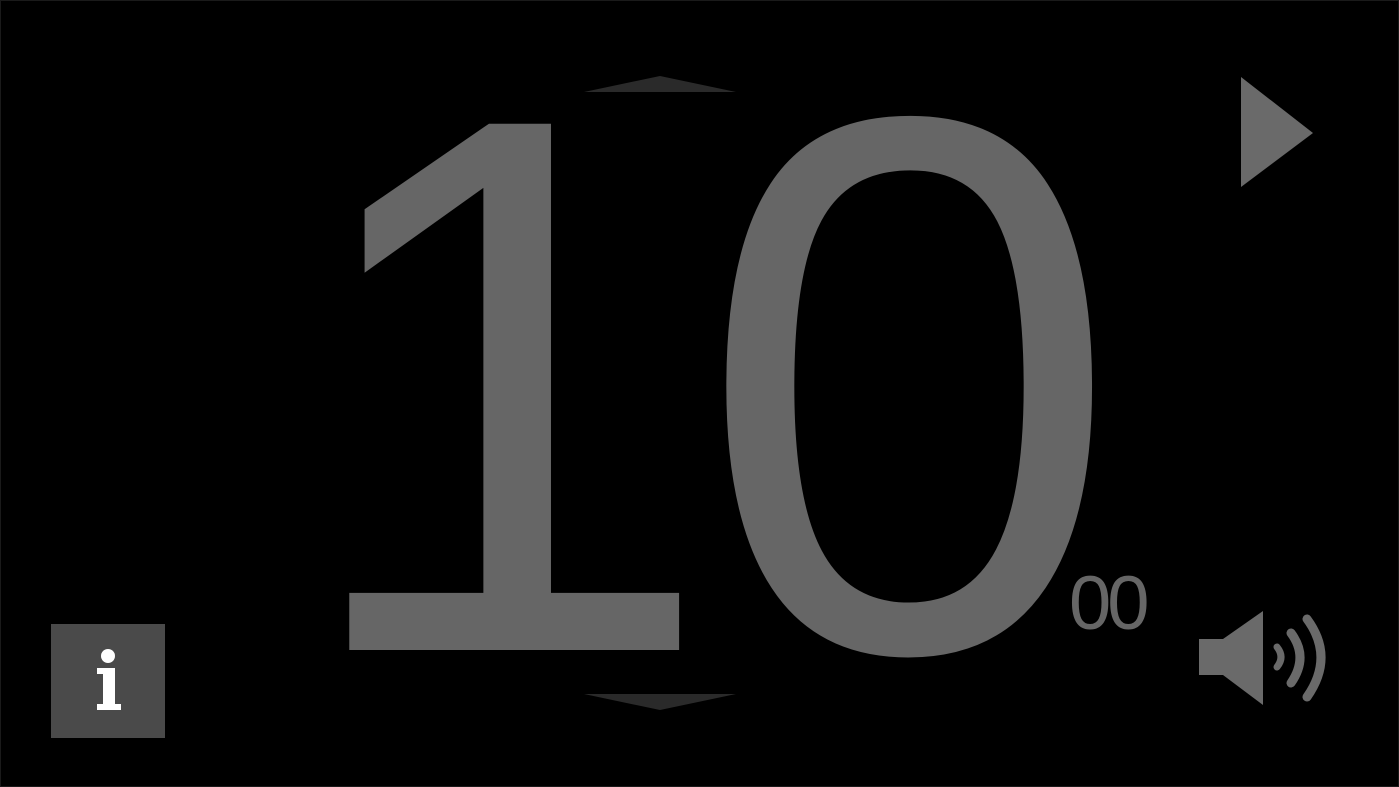 The width and height of the screenshot is (1399, 787). I want to click on seconds-display: 00, so click(1109, 603).